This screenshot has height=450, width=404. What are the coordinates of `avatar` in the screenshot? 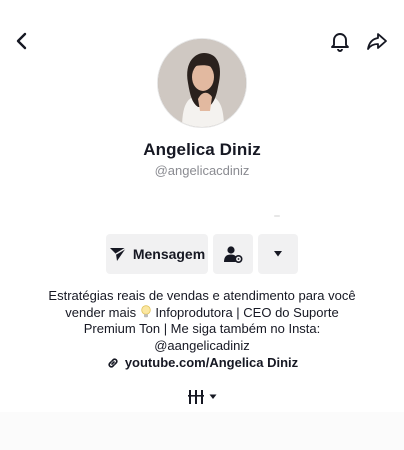 It's located at (202, 83).